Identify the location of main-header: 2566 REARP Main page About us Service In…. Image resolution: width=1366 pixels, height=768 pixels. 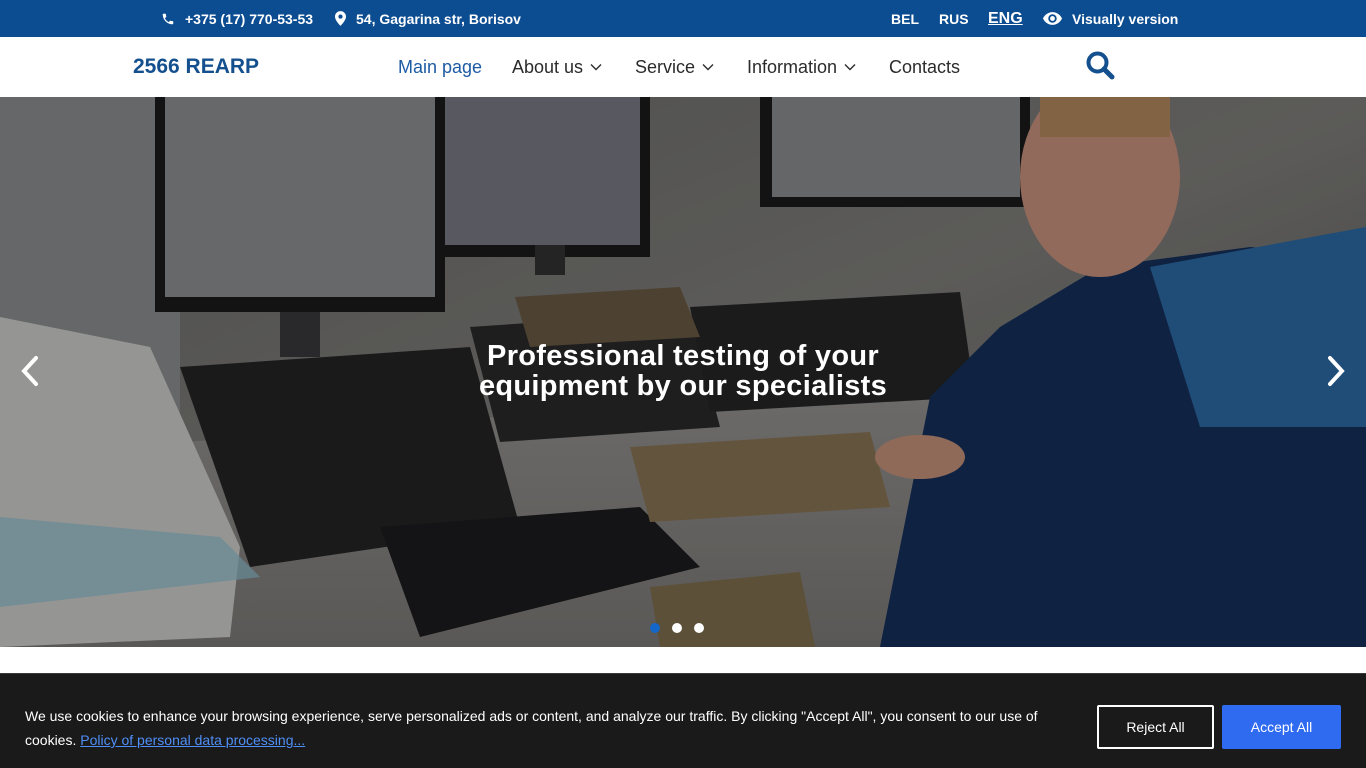
(683, 67).